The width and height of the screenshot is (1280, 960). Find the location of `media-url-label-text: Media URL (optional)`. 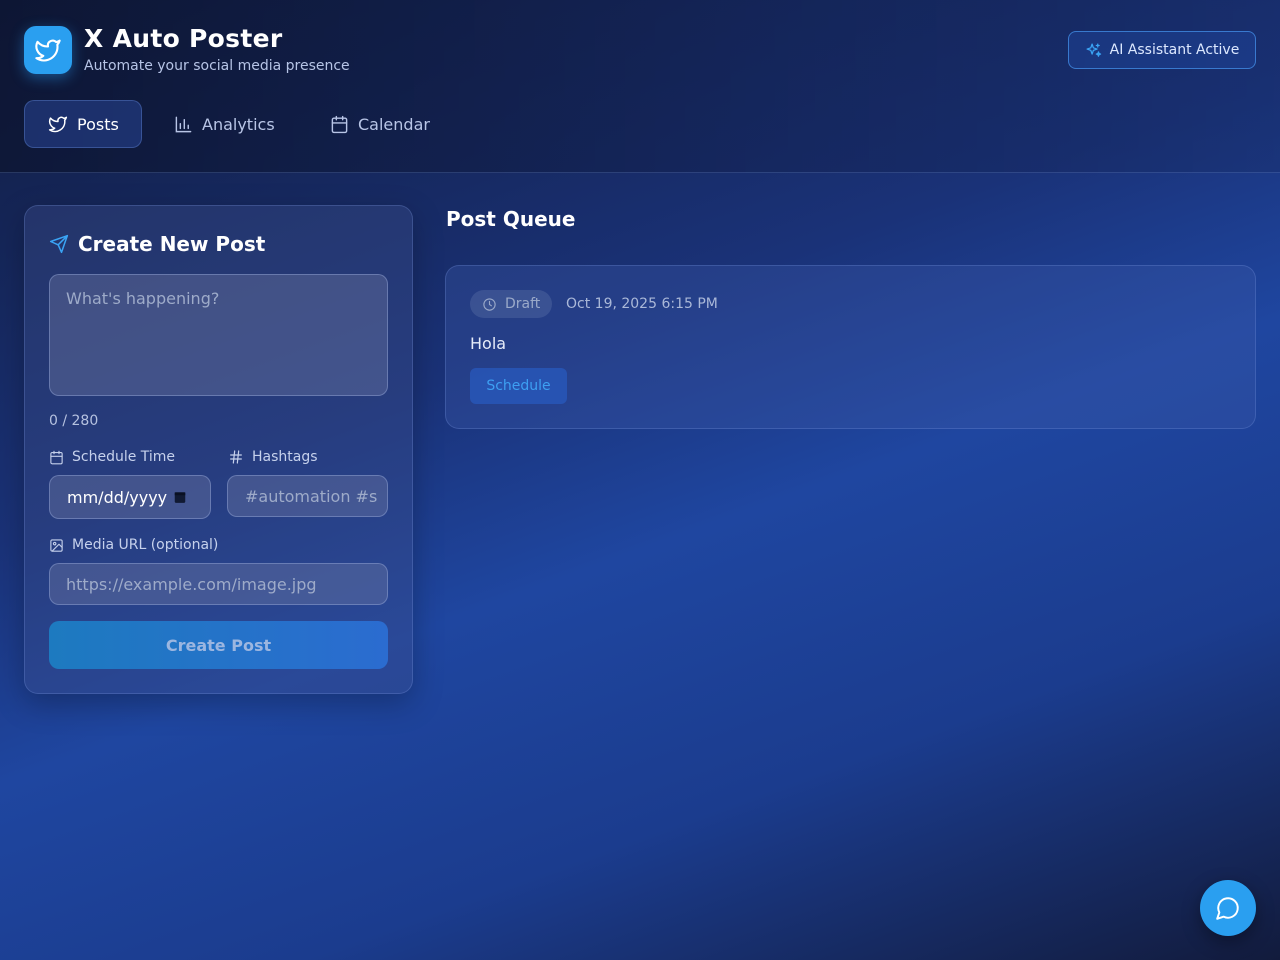

media-url-label-text: Media URL (optional) is located at coordinates (145, 545).